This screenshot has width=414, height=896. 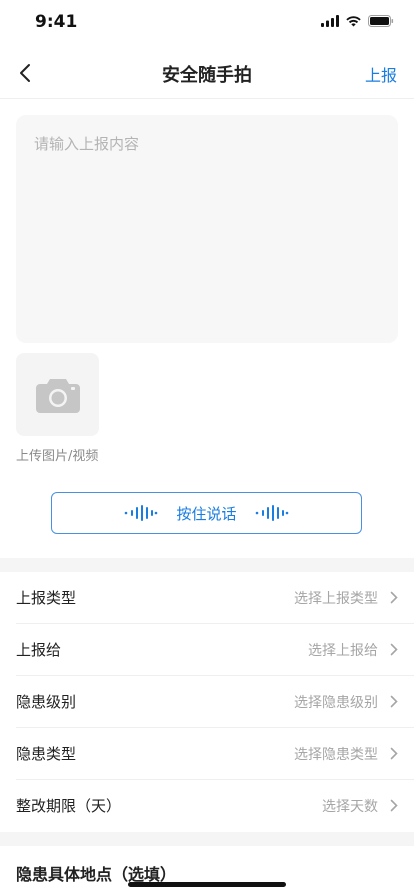 I want to click on wifi-icon, so click(x=353, y=21).